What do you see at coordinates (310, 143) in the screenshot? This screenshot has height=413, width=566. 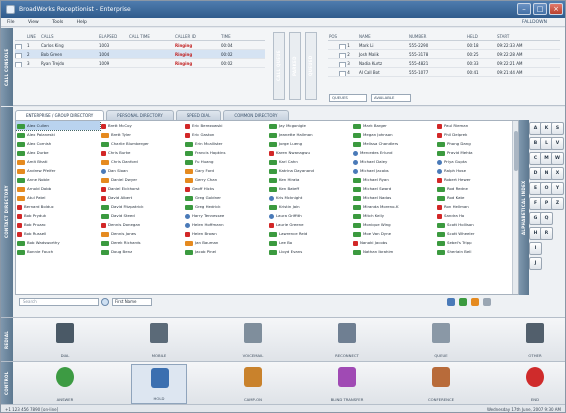 I see `contact-entry: Jorge Lueng` at bounding box center [310, 143].